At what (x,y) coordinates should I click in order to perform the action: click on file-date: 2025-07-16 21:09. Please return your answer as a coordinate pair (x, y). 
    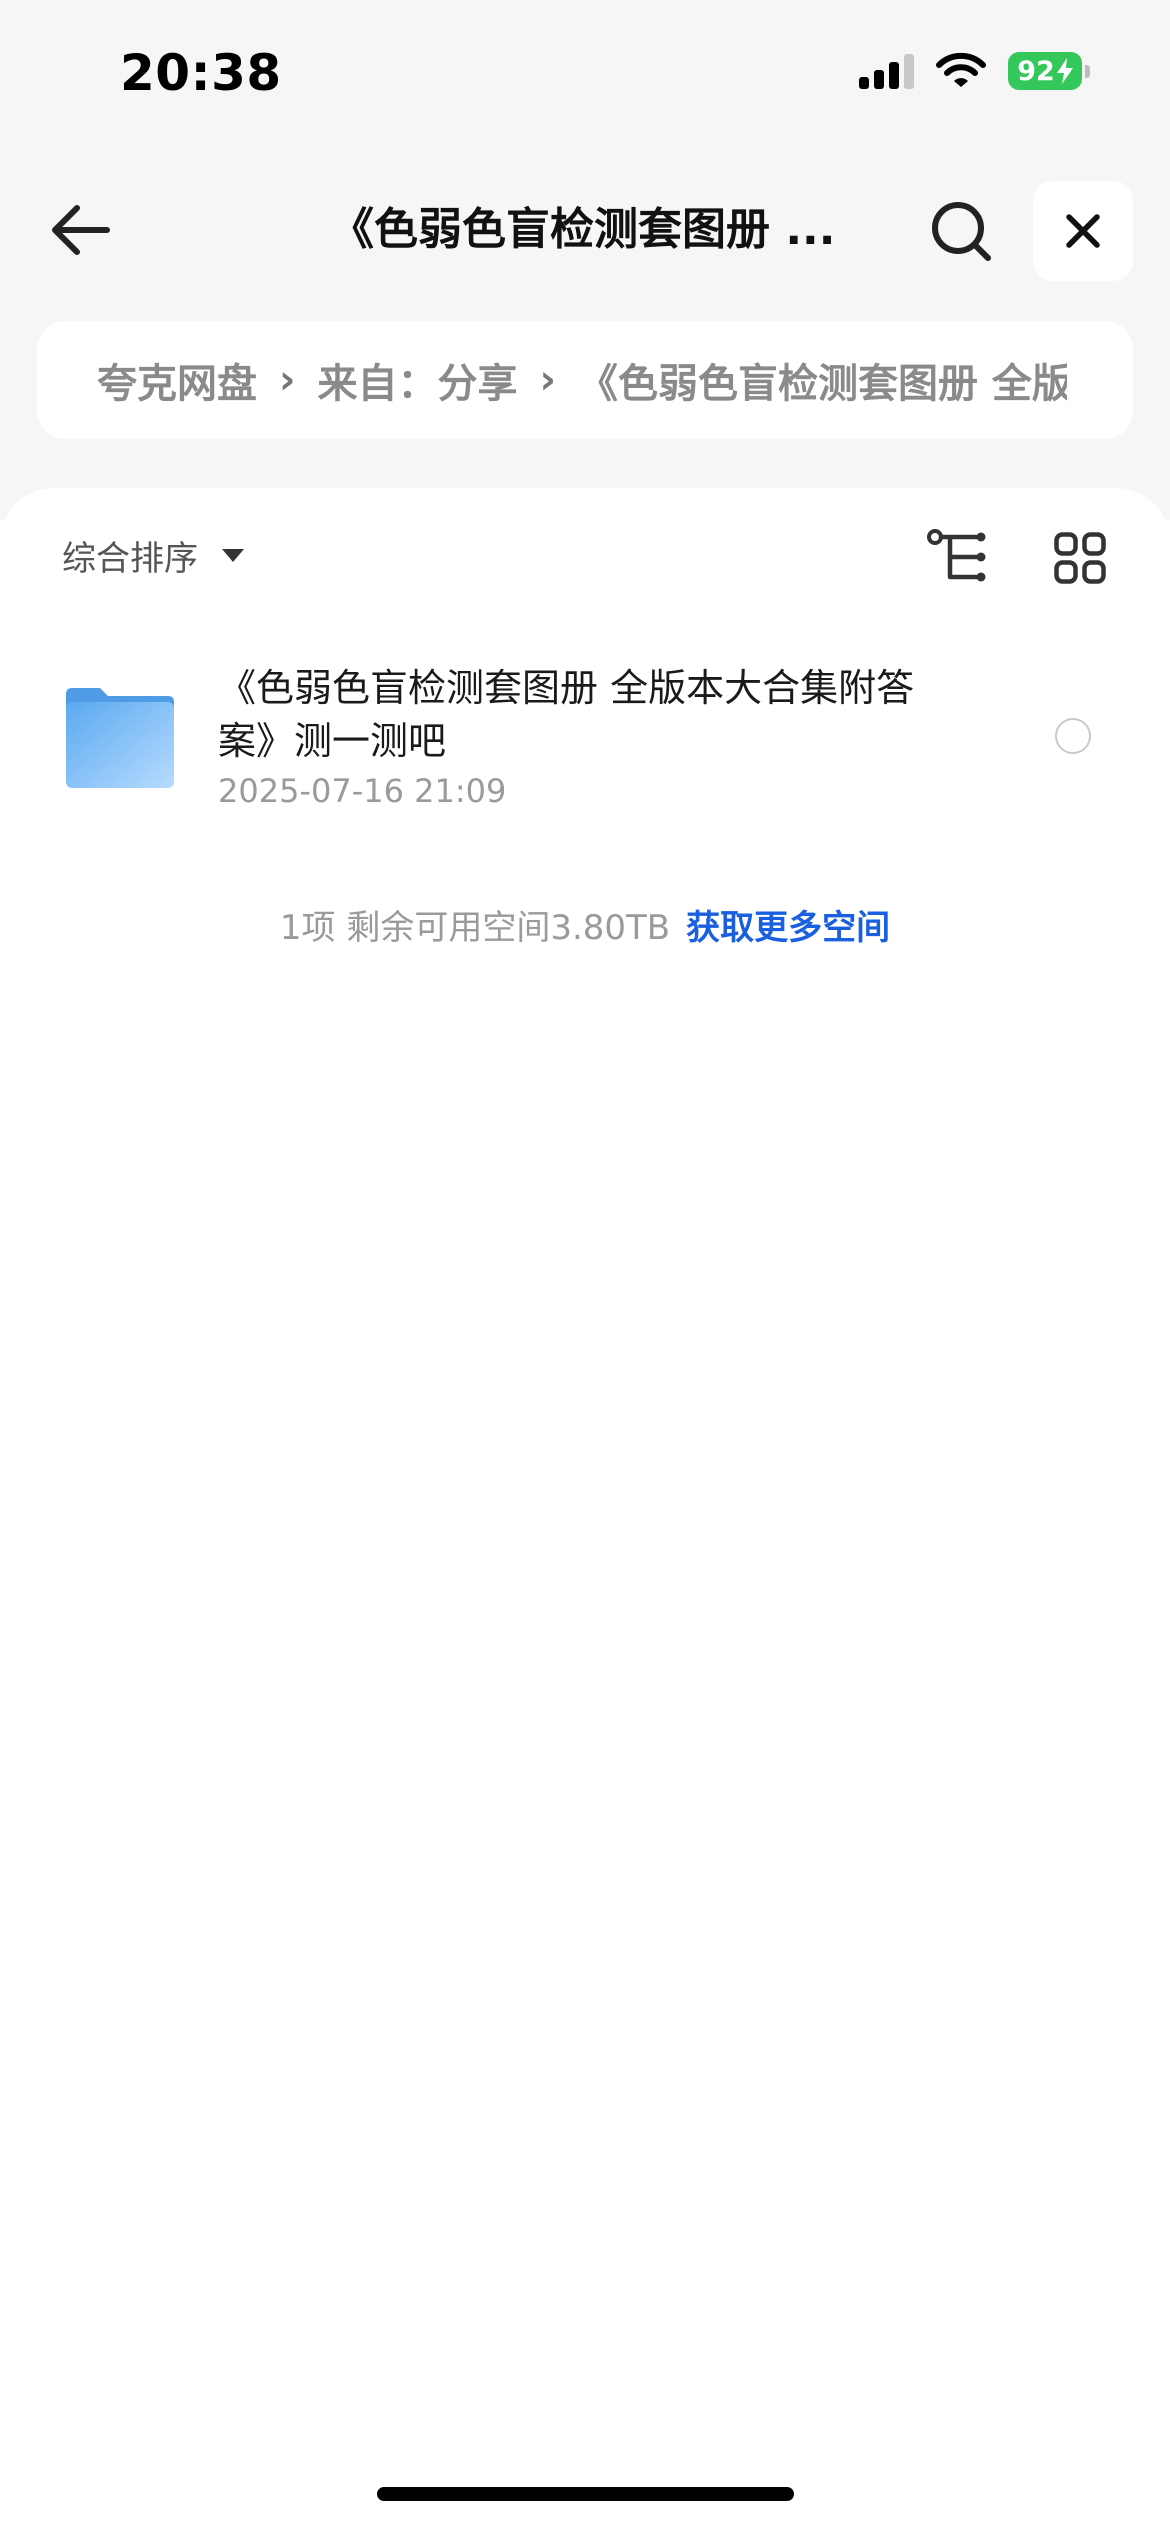
    Looking at the image, I should click on (362, 791).